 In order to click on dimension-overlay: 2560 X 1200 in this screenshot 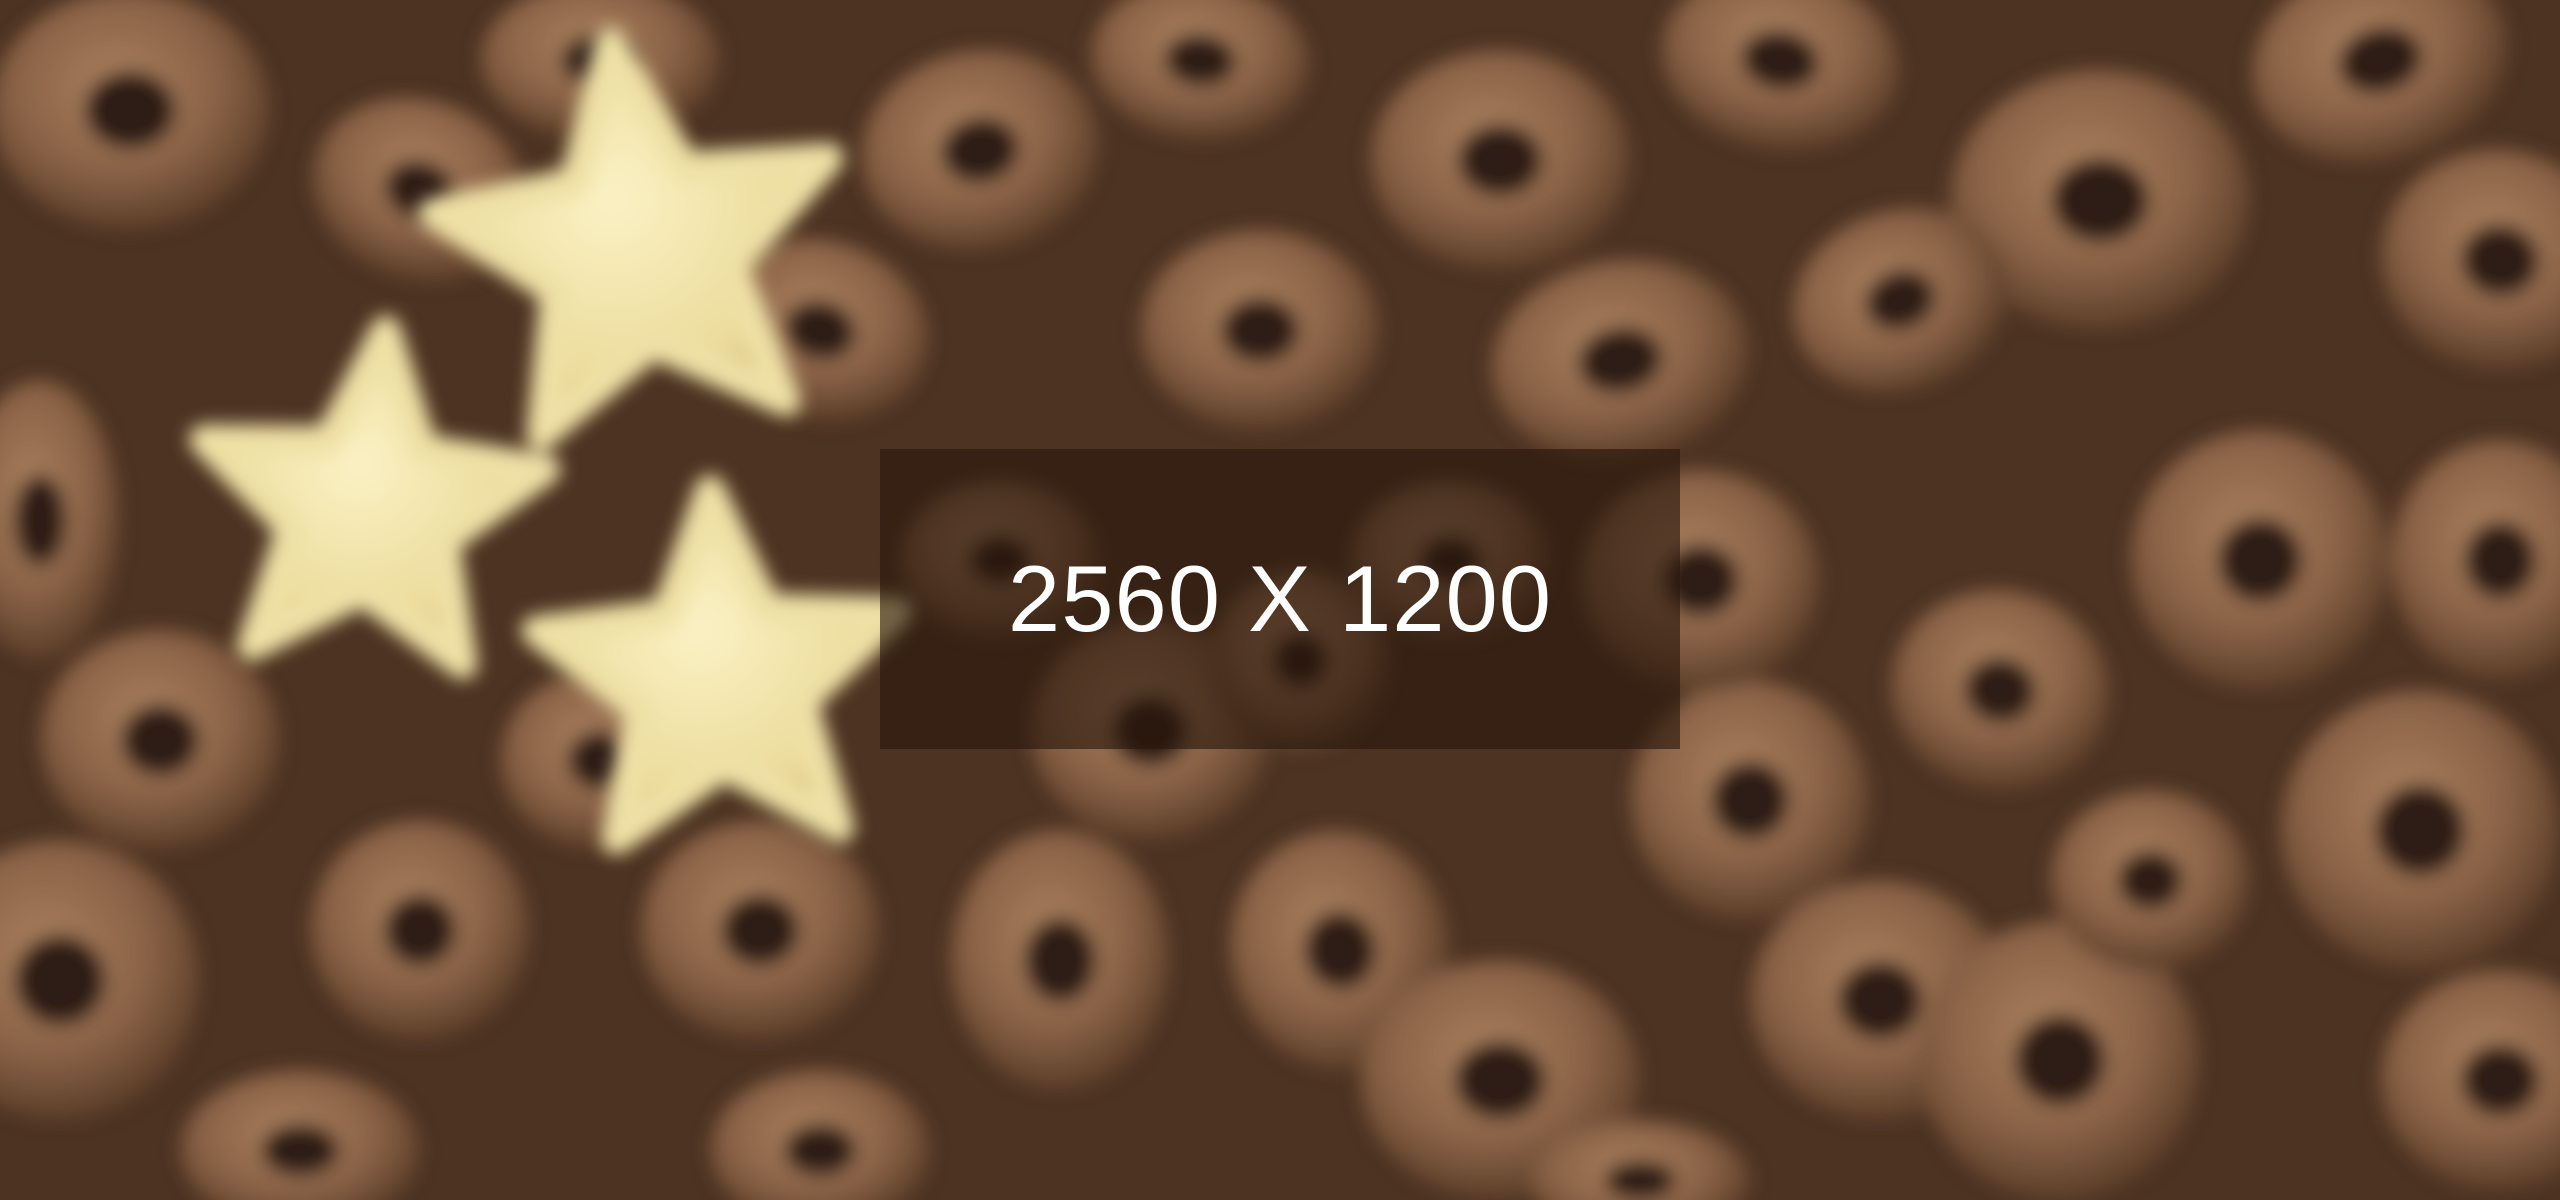, I will do `click(1280, 599)`.